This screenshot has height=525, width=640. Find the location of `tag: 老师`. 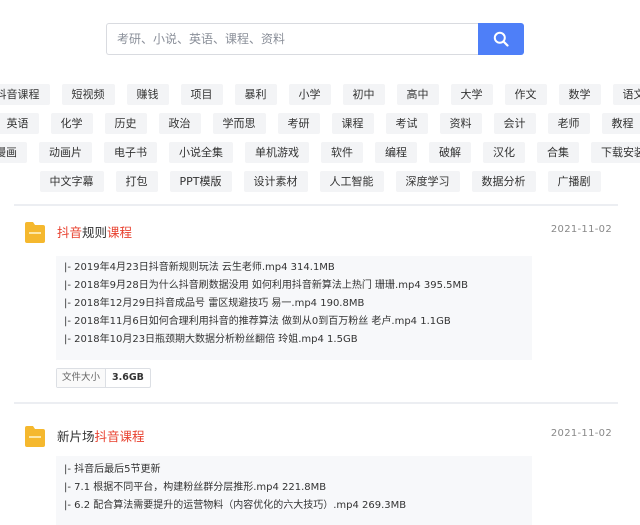

tag: 老师 is located at coordinates (568, 123).